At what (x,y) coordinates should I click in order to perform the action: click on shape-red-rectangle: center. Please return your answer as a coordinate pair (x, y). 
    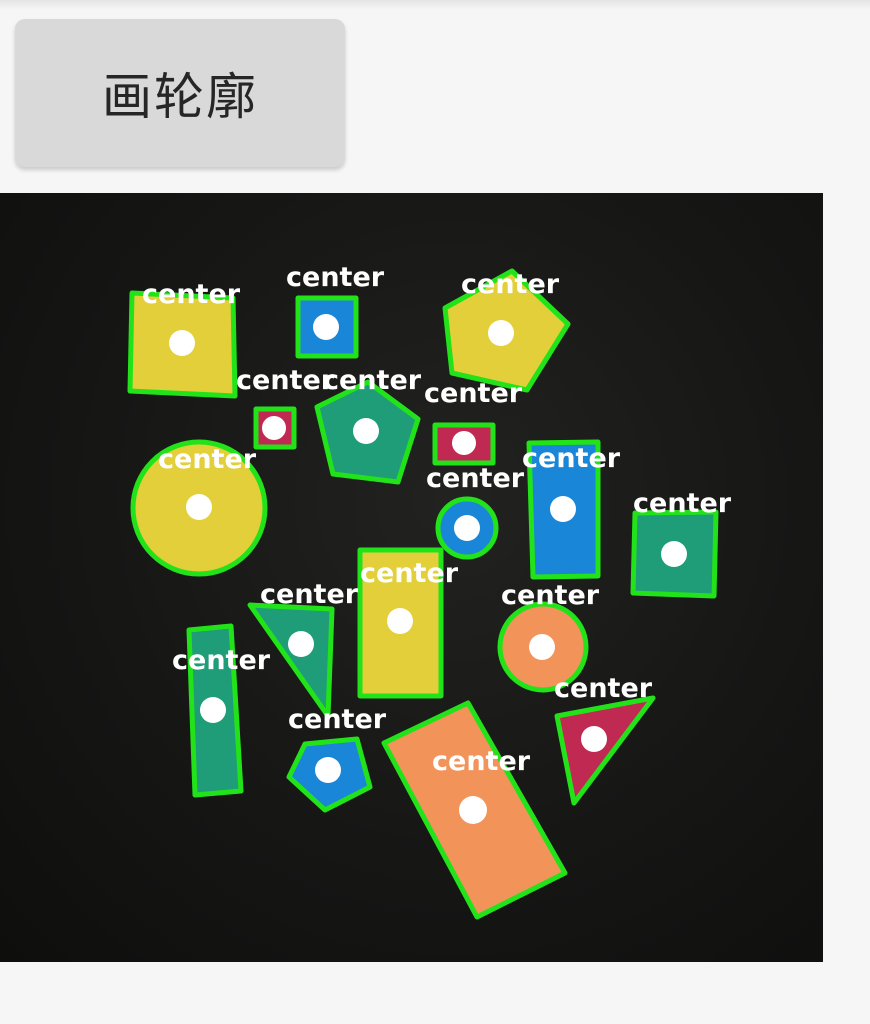
    Looking at the image, I should click on (473, 422).